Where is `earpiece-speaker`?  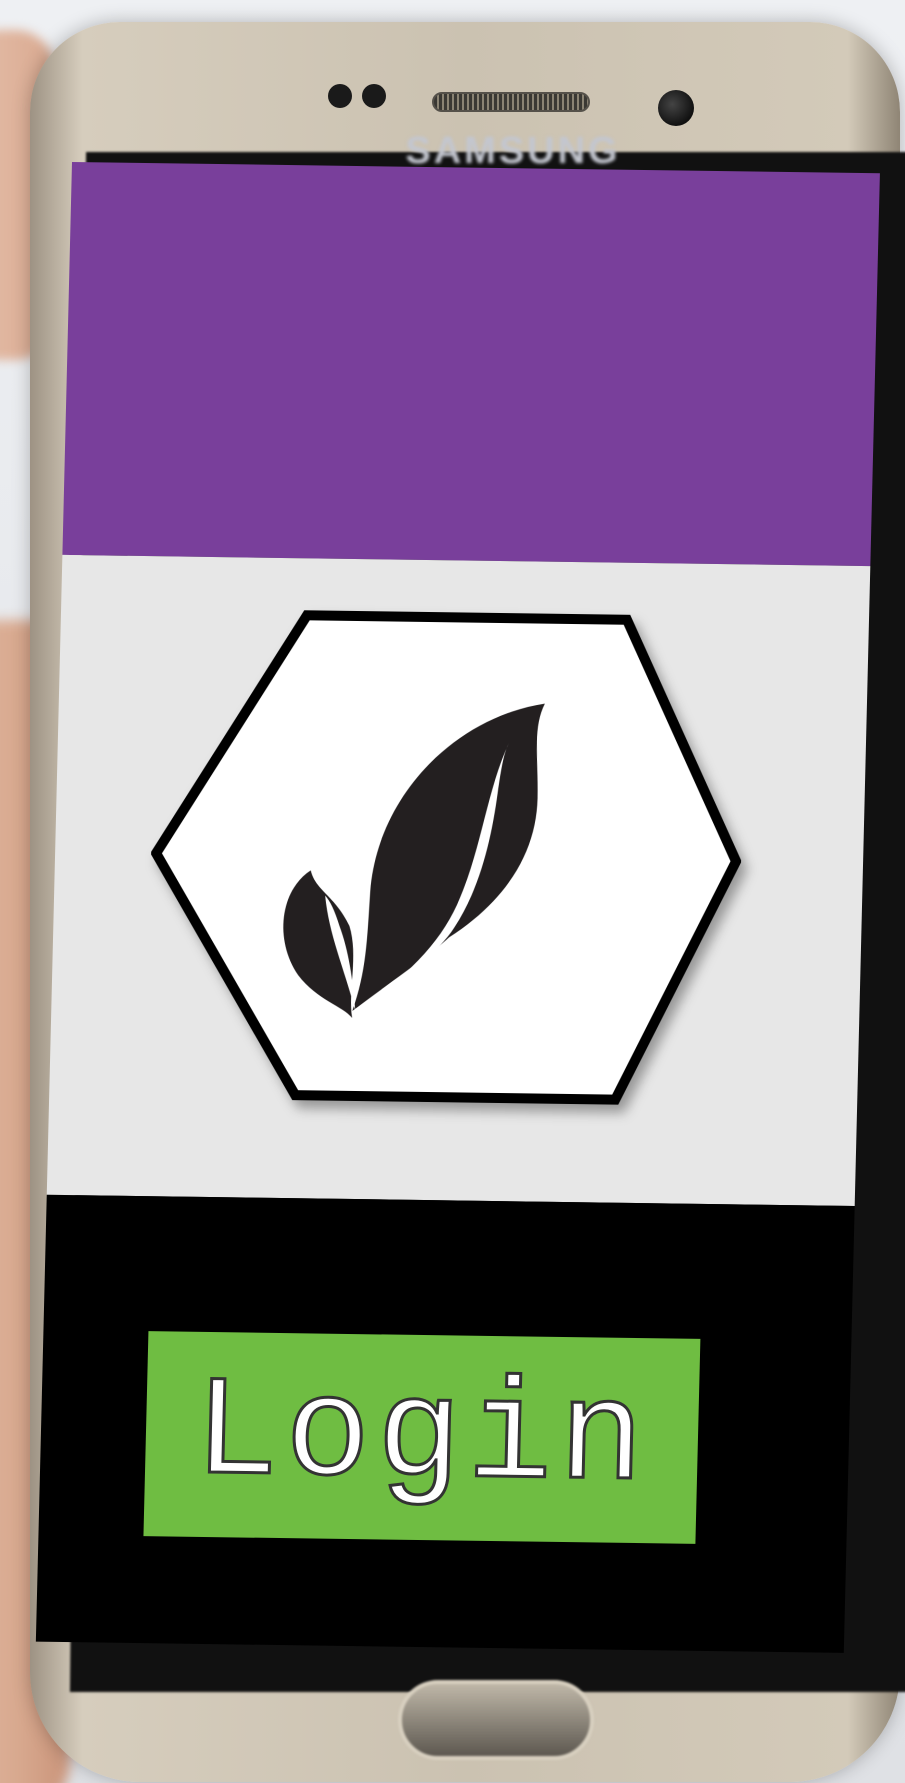
earpiece-speaker is located at coordinates (511, 102).